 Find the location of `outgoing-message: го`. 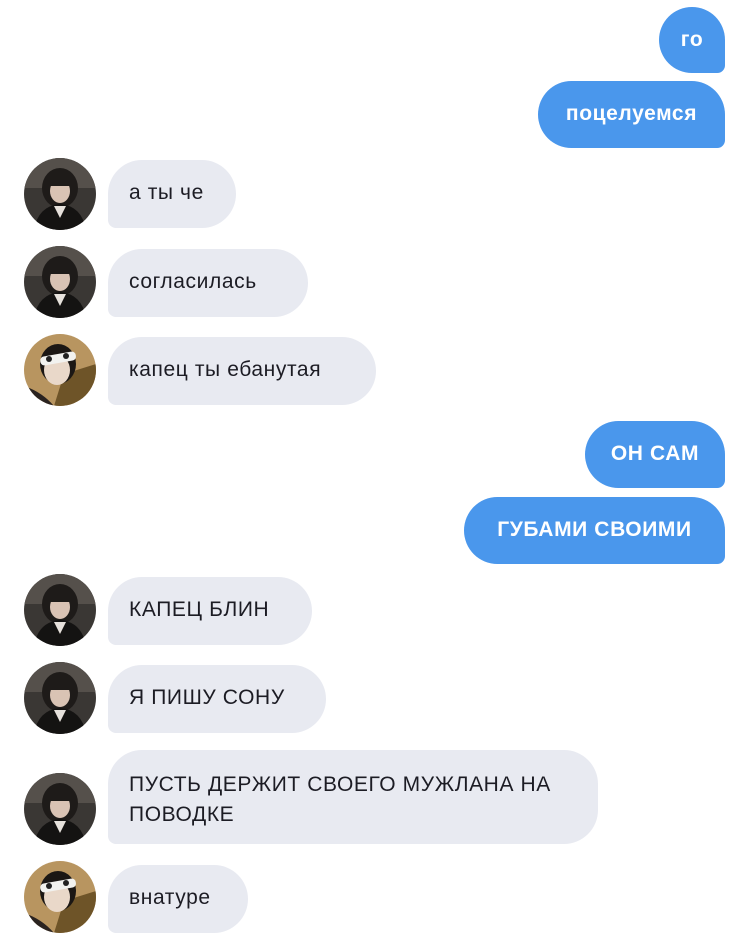

outgoing-message: го is located at coordinates (692, 40).